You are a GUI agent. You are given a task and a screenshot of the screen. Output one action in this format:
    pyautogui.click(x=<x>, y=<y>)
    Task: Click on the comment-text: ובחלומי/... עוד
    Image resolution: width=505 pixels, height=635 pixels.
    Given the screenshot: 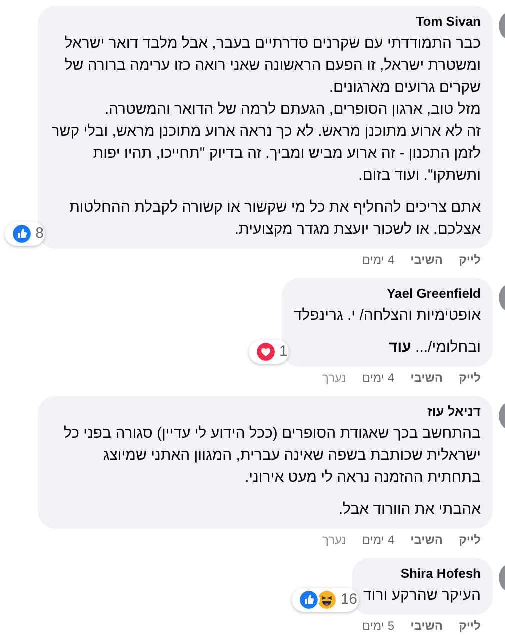 What is the action you would take?
    pyautogui.click(x=434, y=348)
    